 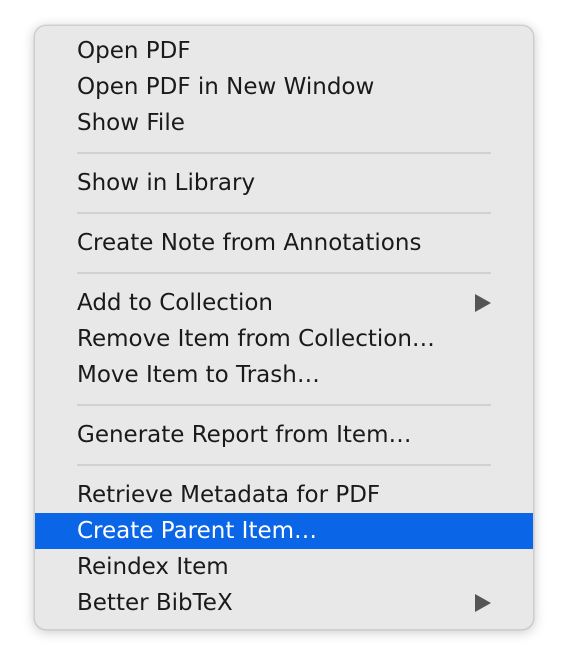 What do you see at coordinates (284, 87) in the screenshot?
I see `menu-item-open-pdf-new-window: Open PDF in New Window` at bounding box center [284, 87].